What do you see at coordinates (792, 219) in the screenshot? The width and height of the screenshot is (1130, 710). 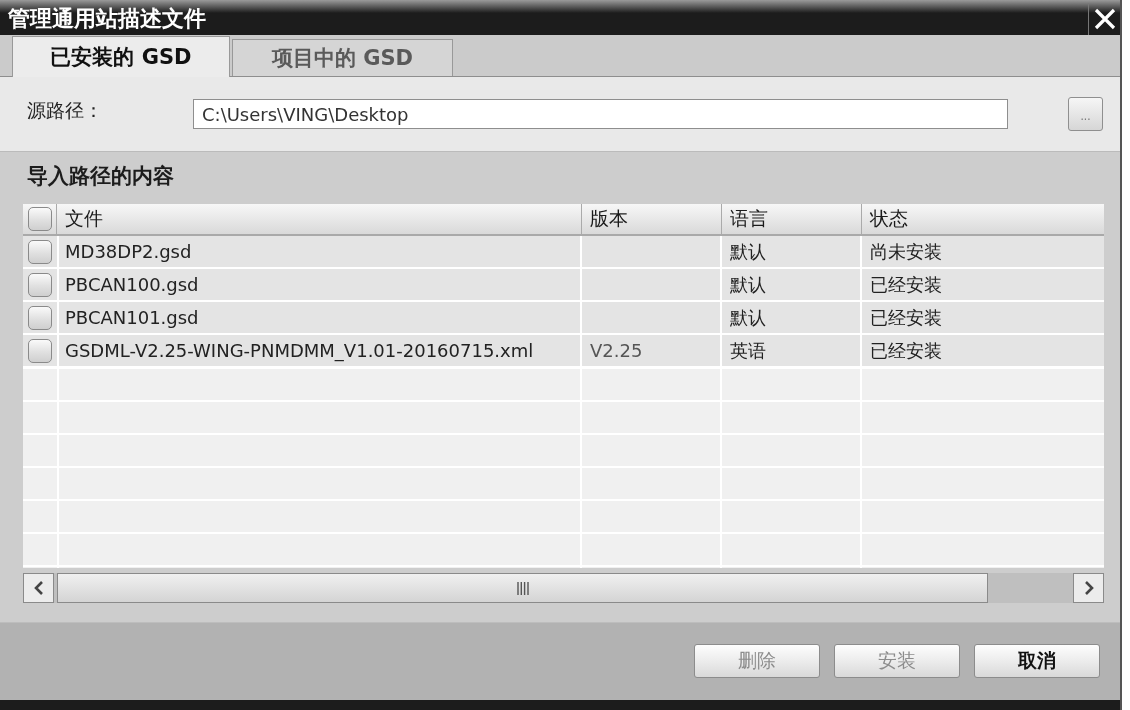 I see `column-header: 语言` at bounding box center [792, 219].